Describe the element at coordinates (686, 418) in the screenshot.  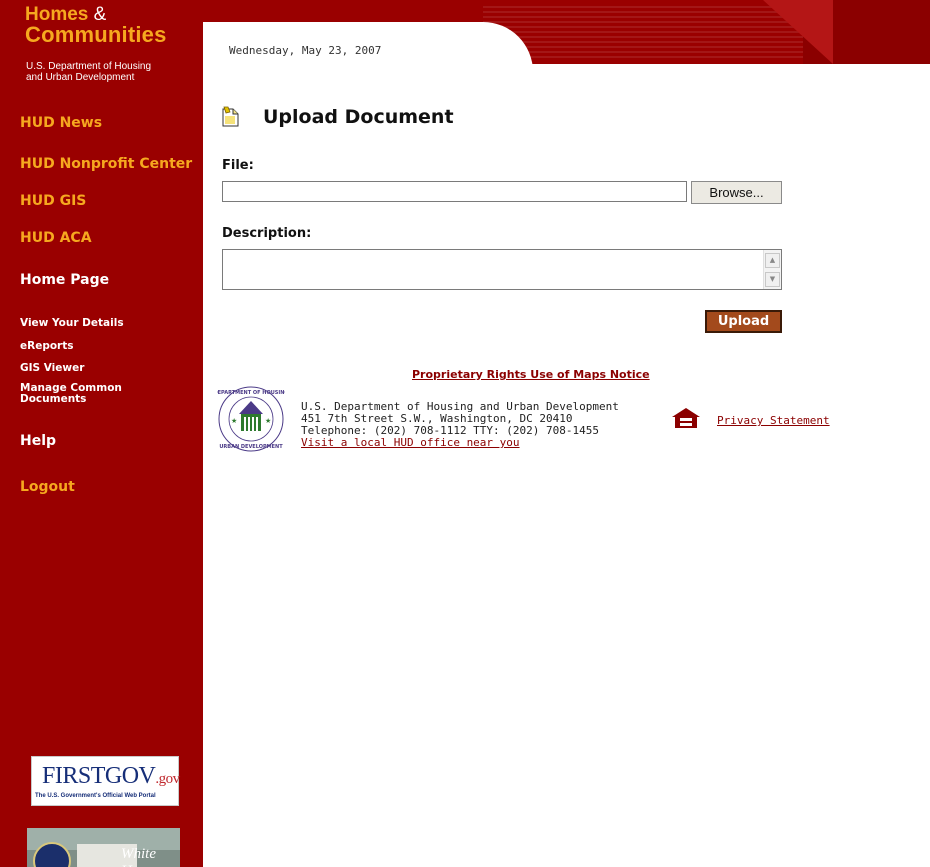
I see `equal-housing-icon` at that location.